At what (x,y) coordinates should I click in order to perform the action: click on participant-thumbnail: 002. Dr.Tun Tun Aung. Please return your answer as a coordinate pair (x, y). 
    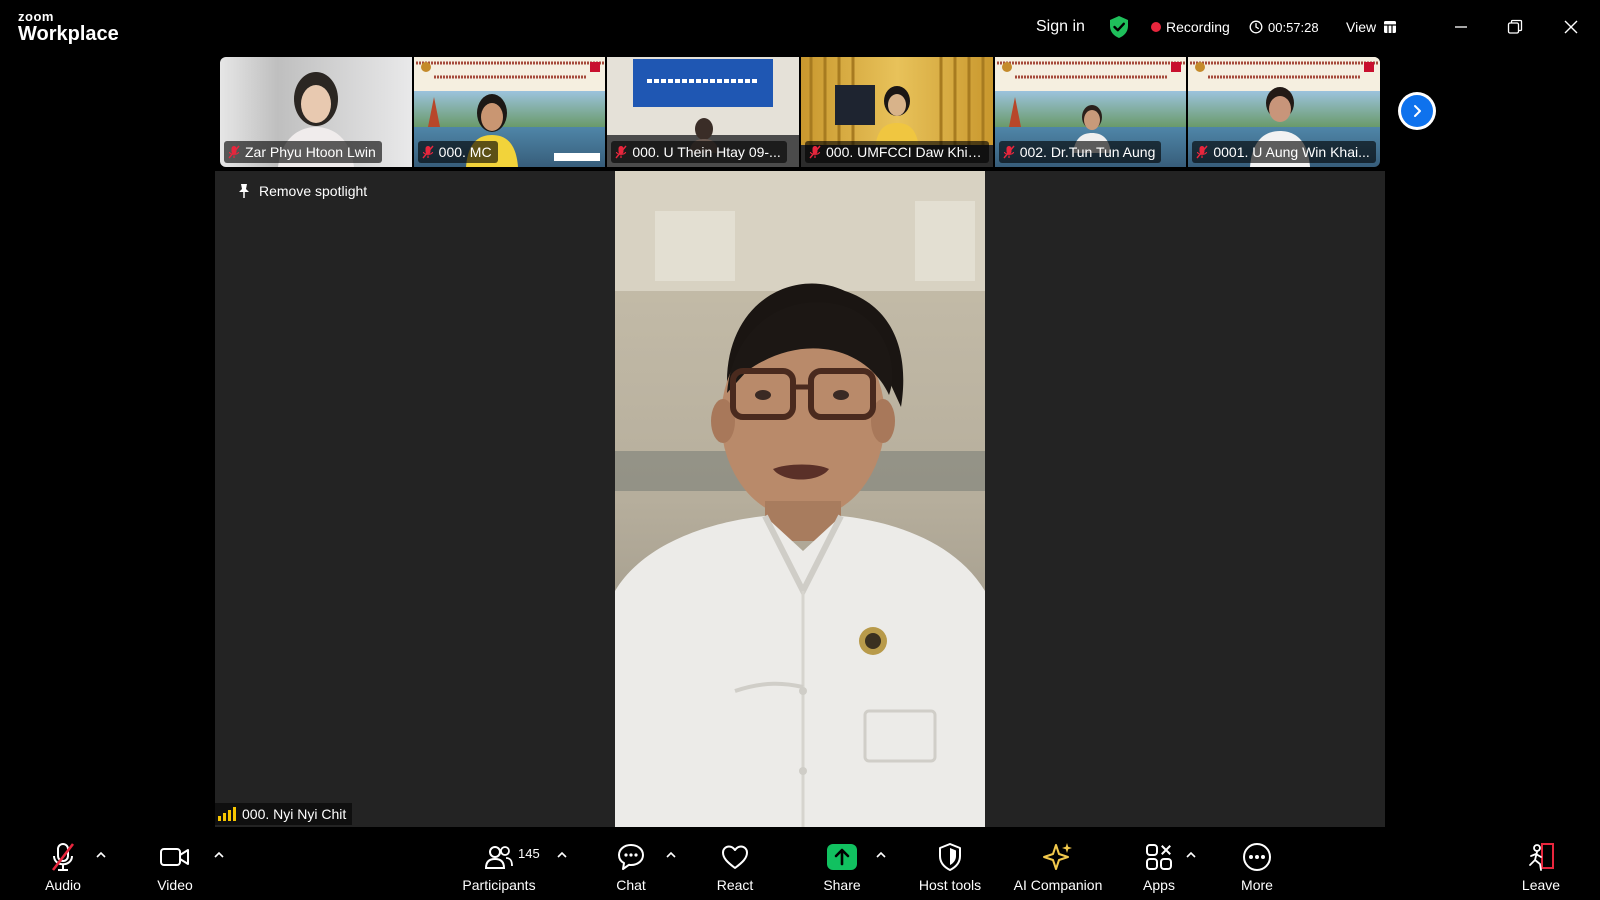
    Looking at the image, I should click on (1090, 112).